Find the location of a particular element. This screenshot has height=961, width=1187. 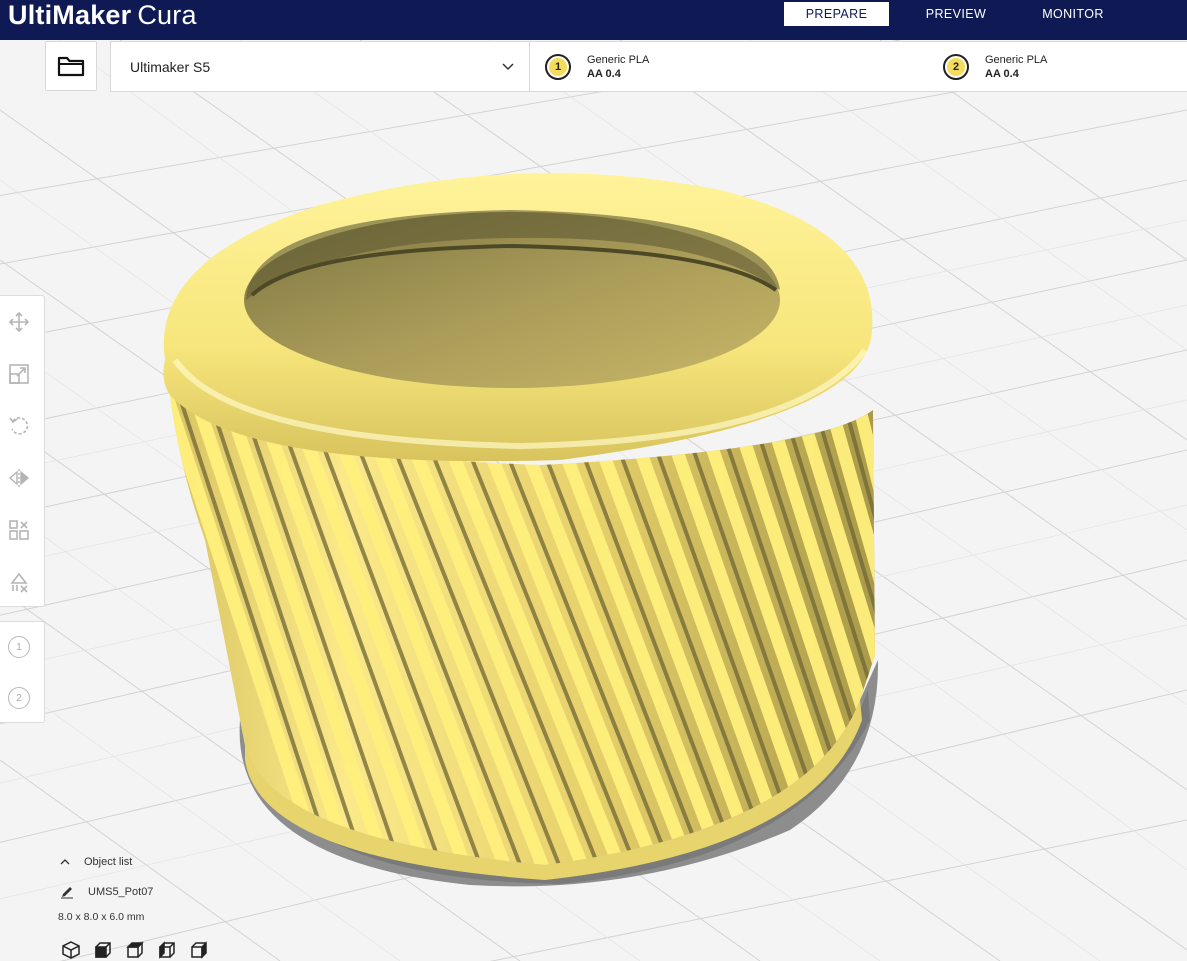

mirror-tool-button is located at coordinates (19, 478).